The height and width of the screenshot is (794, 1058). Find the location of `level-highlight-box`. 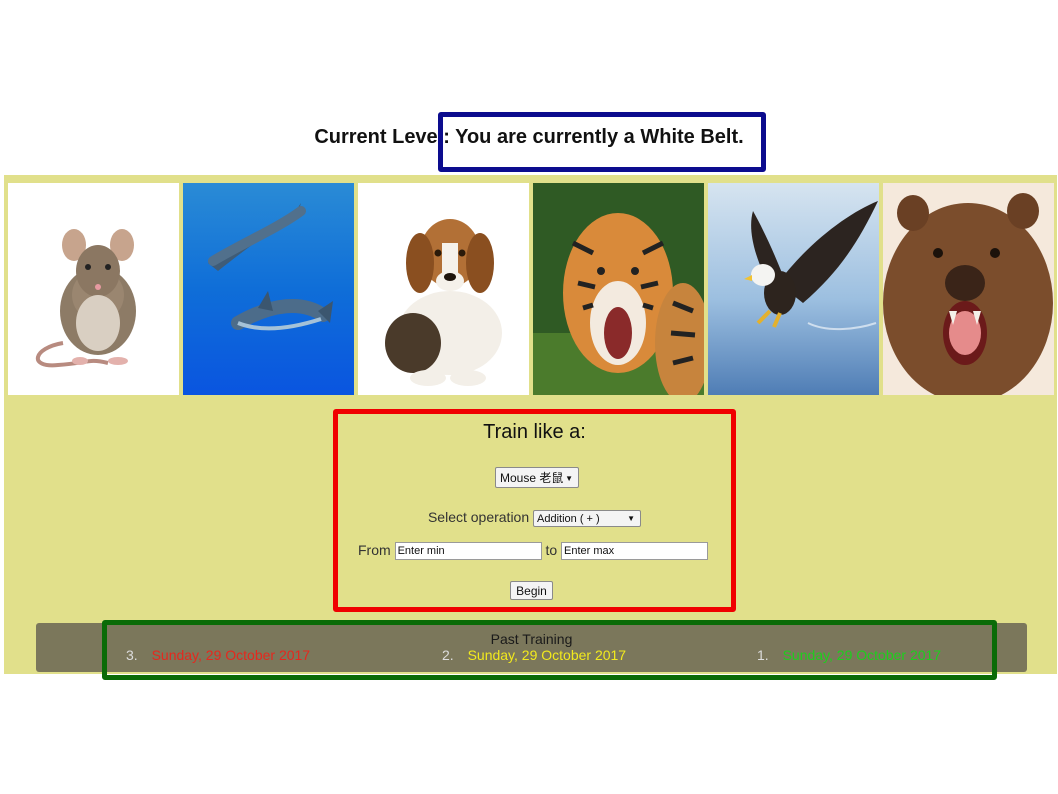

level-highlight-box is located at coordinates (602, 142).